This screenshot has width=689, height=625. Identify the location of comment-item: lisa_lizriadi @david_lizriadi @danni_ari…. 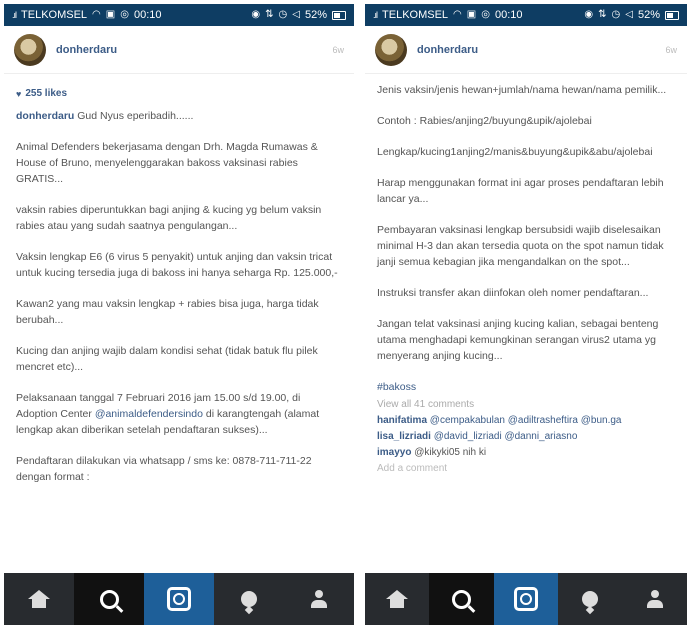
(477, 436).